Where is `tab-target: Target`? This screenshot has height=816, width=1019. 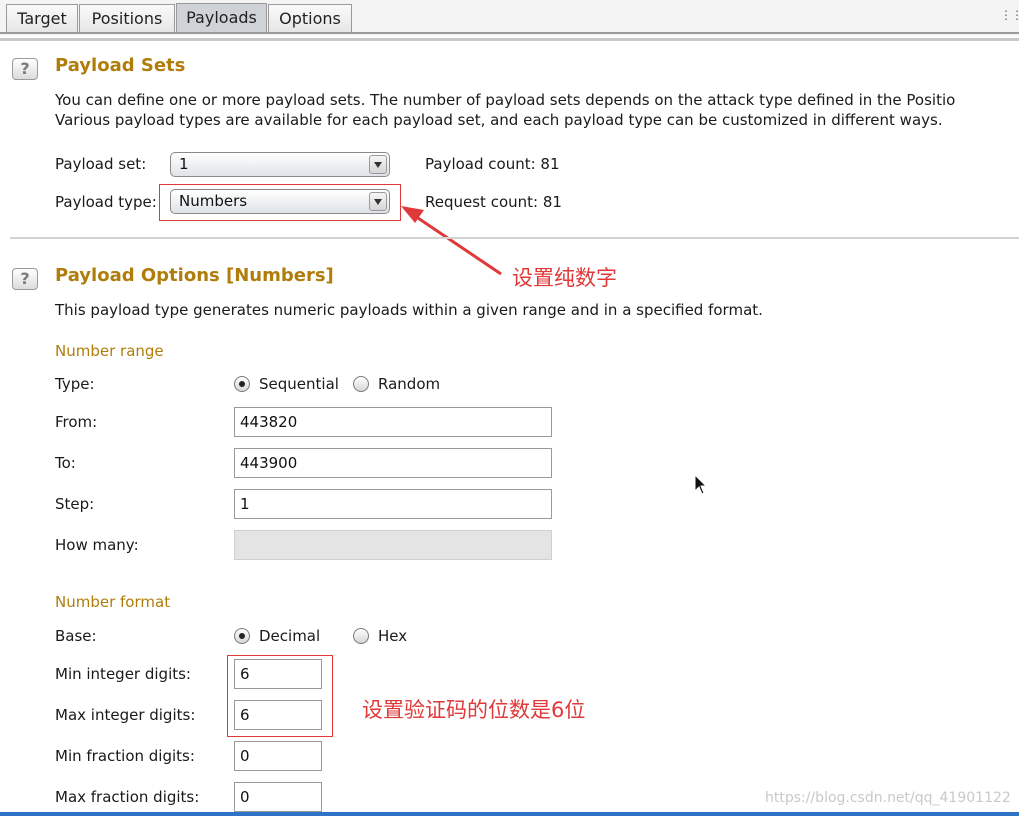
tab-target: Target is located at coordinates (42, 18).